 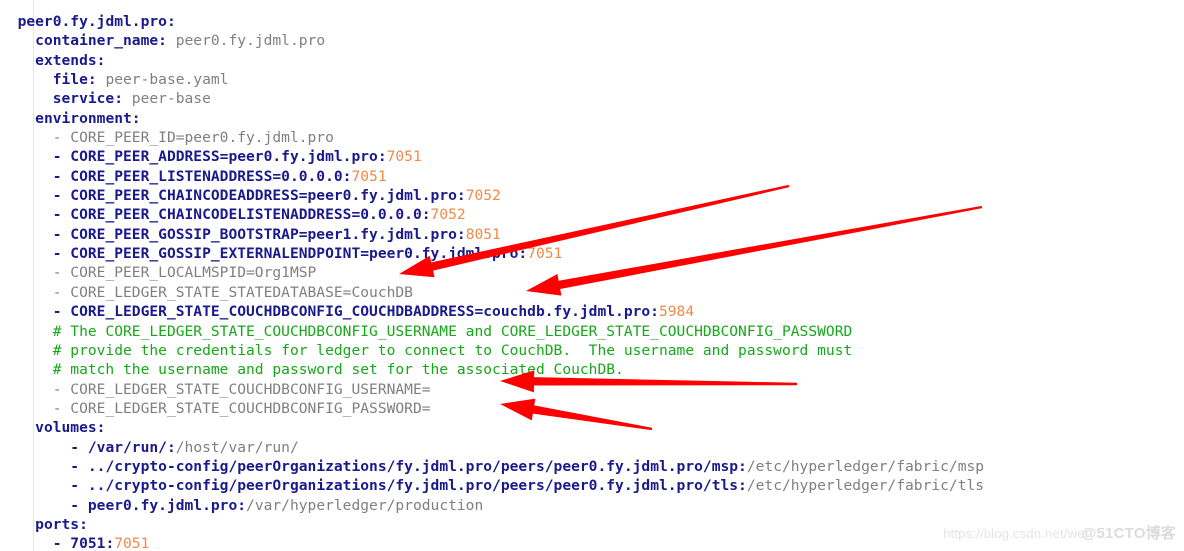 I want to click on code-token: service:, so click(x=88, y=99).